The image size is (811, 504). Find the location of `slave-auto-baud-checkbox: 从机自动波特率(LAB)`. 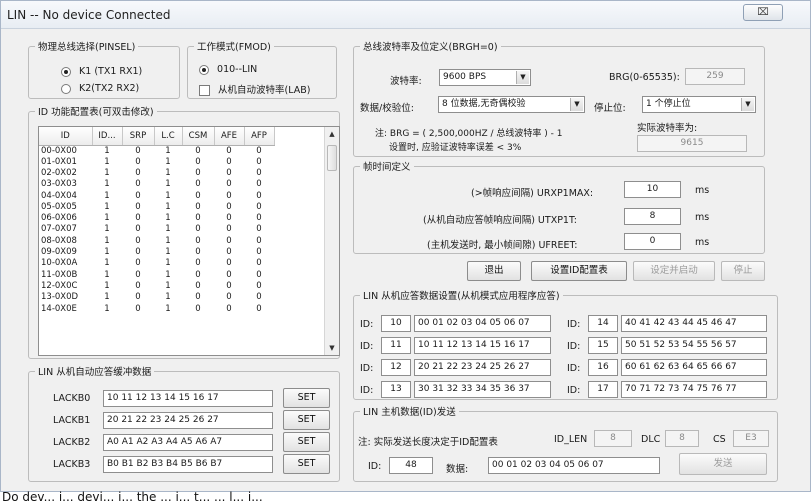

slave-auto-baud-checkbox: 从机自动波特率(LAB) is located at coordinates (254, 89).